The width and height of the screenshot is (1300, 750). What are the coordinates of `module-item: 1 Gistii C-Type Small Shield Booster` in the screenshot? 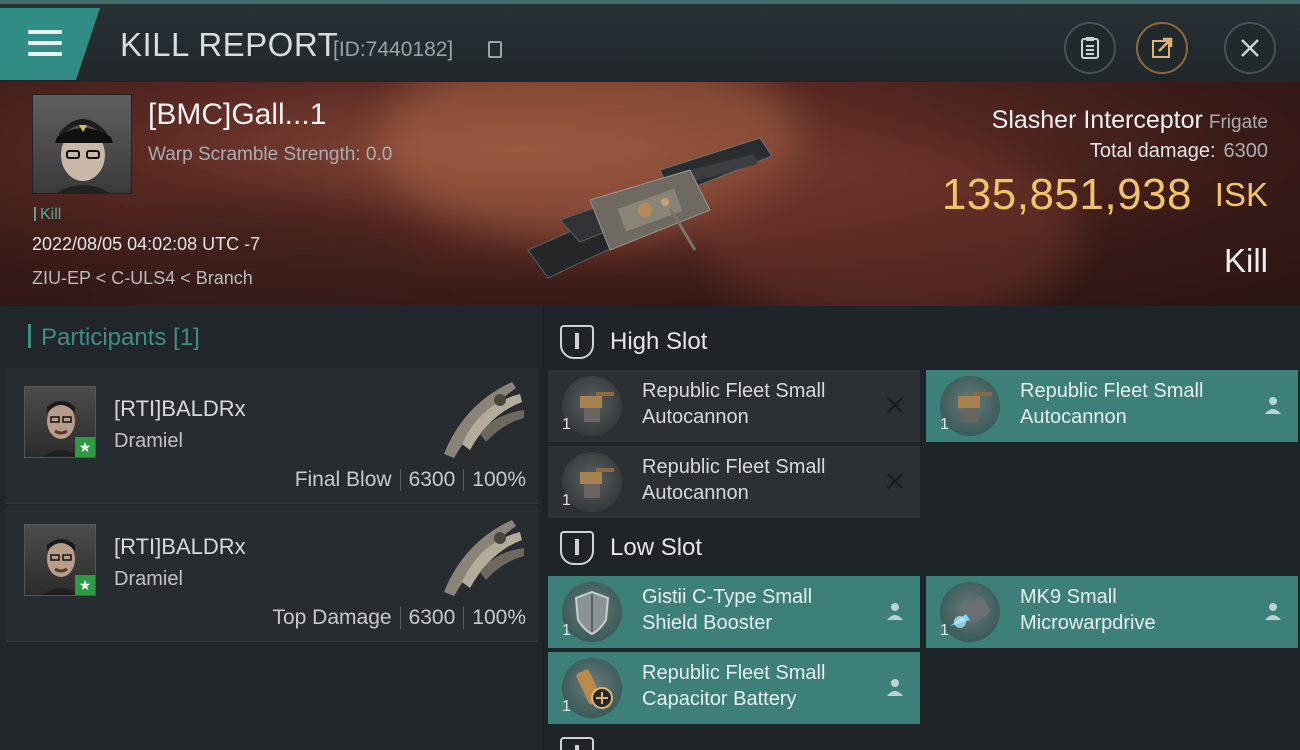 It's located at (734, 612).